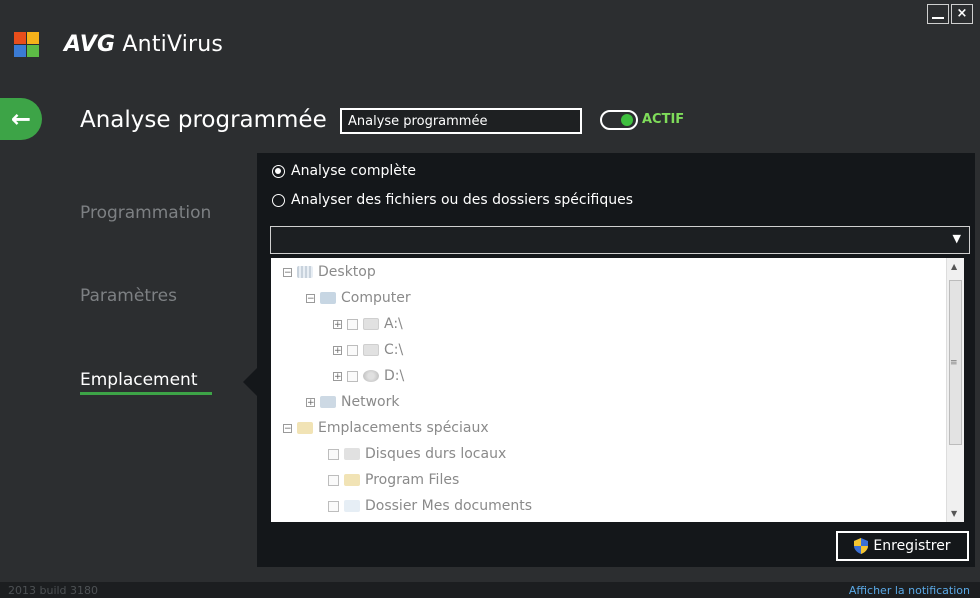 Image resolution: width=980 pixels, height=598 pixels. I want to click on tree-node-local-disks: Disques durs locaux, so click(417, 454).